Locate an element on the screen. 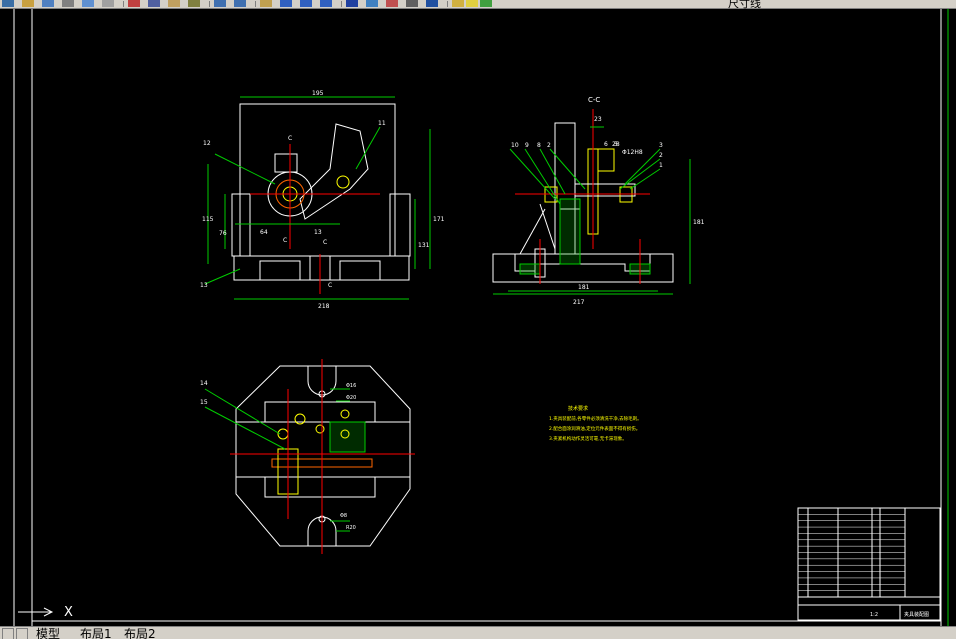 This screenshot has width=956, height=639. undo-icon is located at coordinates (220, 3).